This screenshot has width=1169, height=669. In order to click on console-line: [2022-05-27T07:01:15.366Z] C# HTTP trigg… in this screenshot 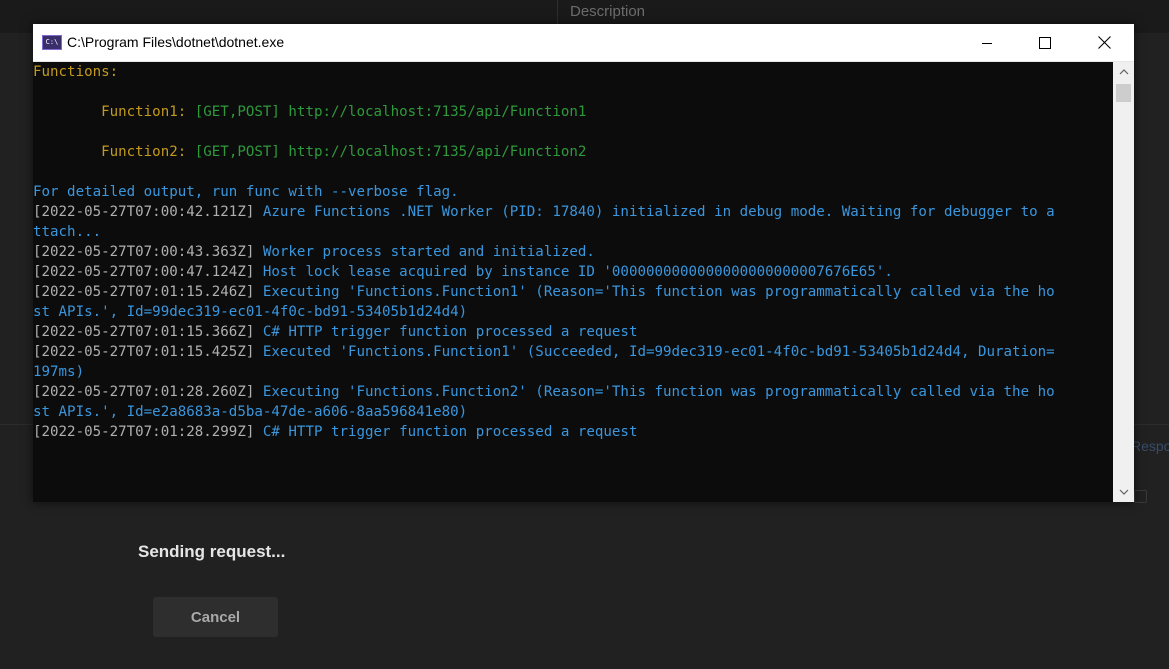, I will do `click(573, 332)`.